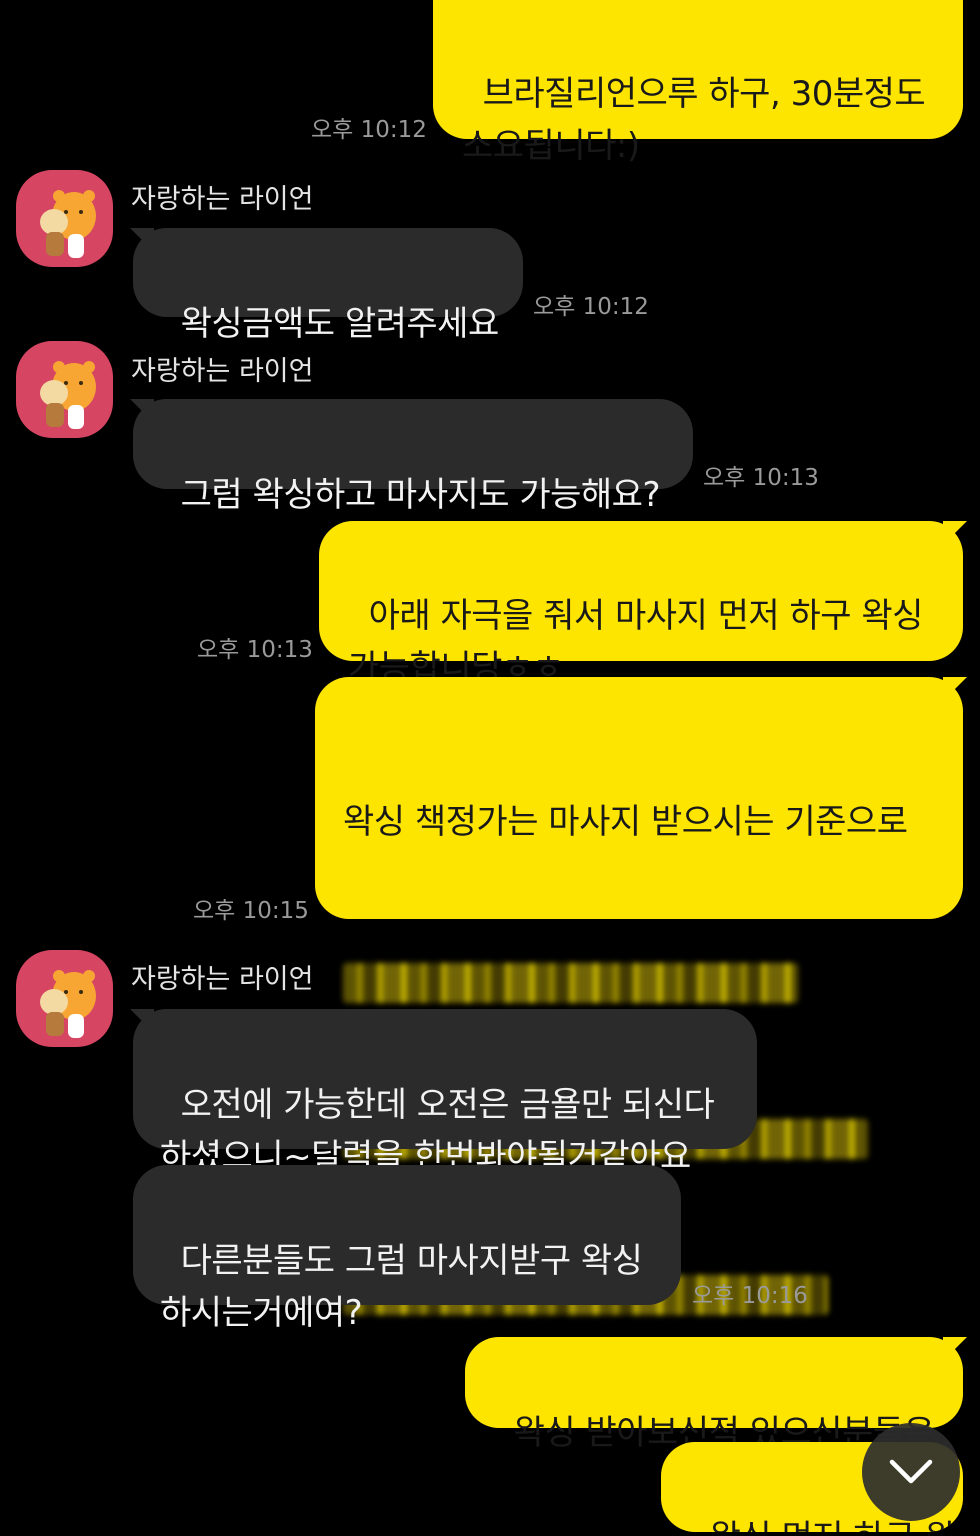 This screenshot has height=1536, width=980. What do you see at coordinates (750, 1296) in the screenshot?
I see `message-timestamp: 오후 10:16` at bounding box center [750, 1296].